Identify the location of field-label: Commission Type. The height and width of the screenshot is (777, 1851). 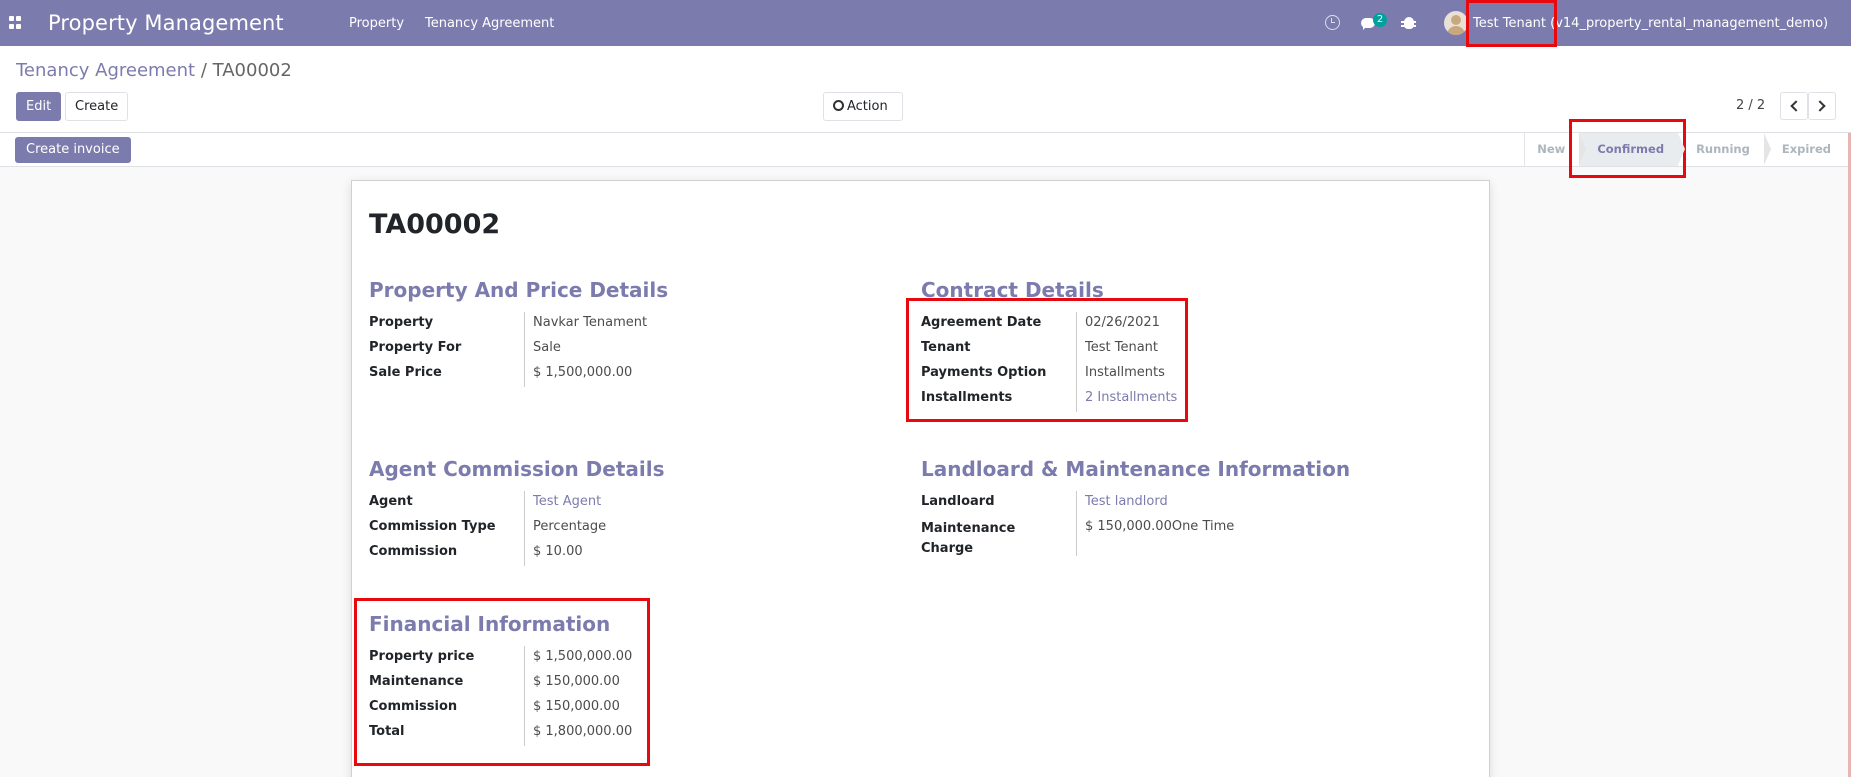
(432, 526).